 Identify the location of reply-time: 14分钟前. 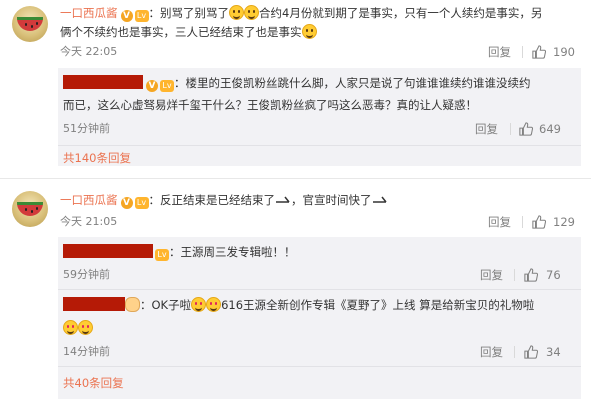
(86, 351).